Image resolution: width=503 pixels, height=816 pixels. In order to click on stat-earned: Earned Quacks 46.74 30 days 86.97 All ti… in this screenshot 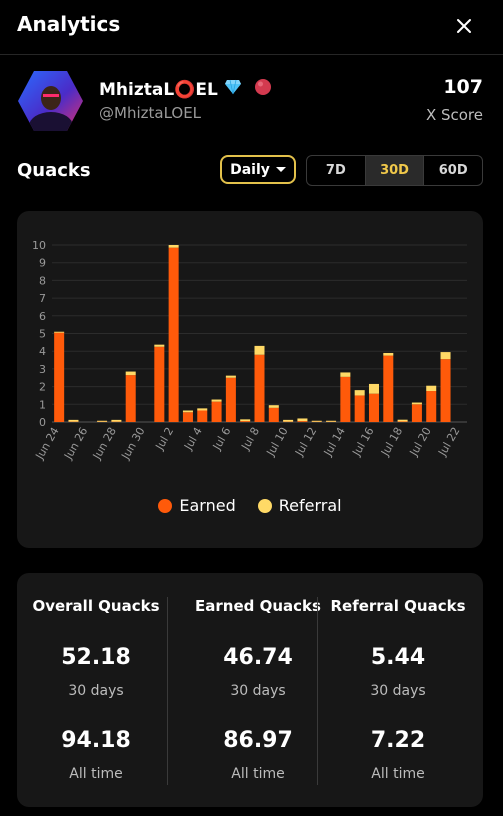, I will do `click(258, 690)`.